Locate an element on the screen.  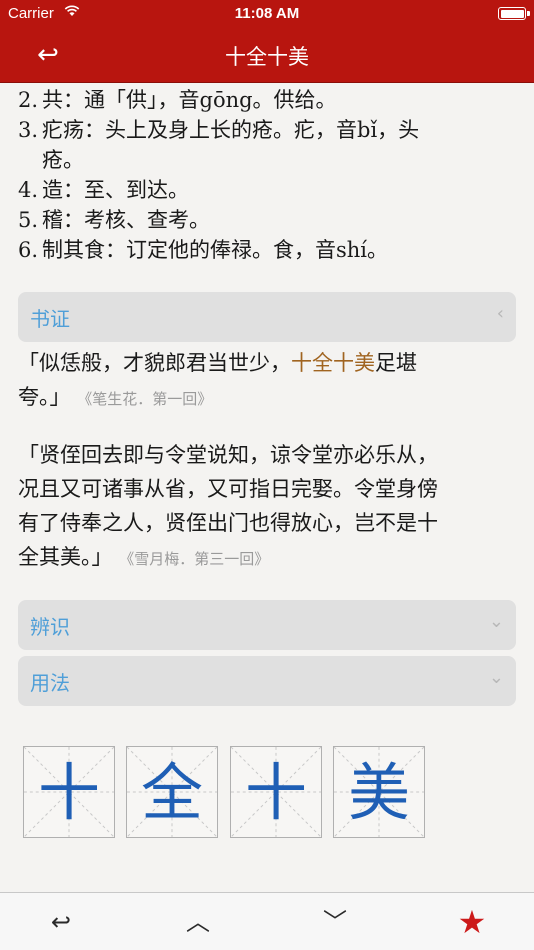
section-label: 用法 is located at coordinates (50, 683).